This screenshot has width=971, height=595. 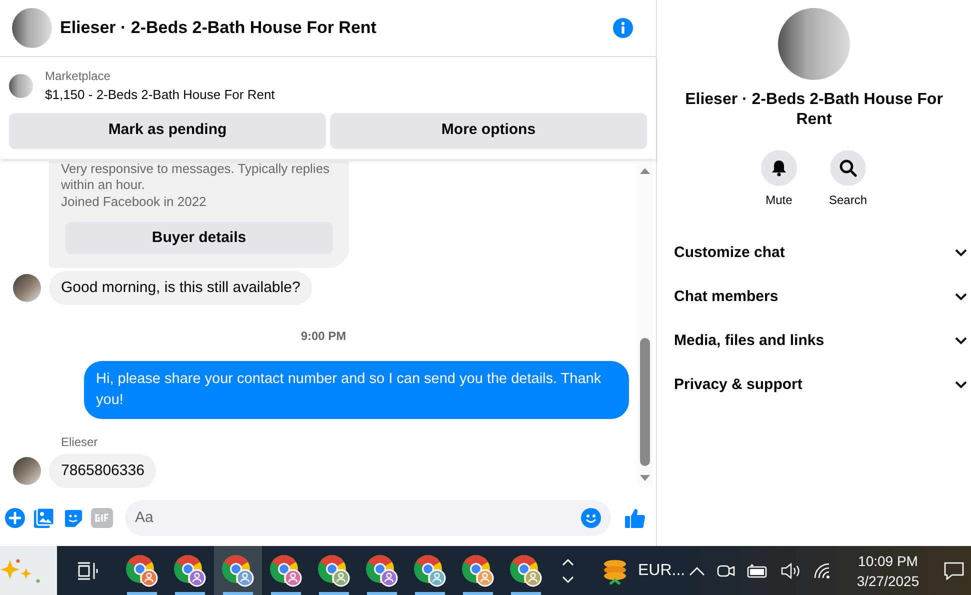 What do you see at coordinates (196, 168) in the screenshot?
I see `card-text: Very responsive to messages. Typically replies` at bounding box center [196, 168].